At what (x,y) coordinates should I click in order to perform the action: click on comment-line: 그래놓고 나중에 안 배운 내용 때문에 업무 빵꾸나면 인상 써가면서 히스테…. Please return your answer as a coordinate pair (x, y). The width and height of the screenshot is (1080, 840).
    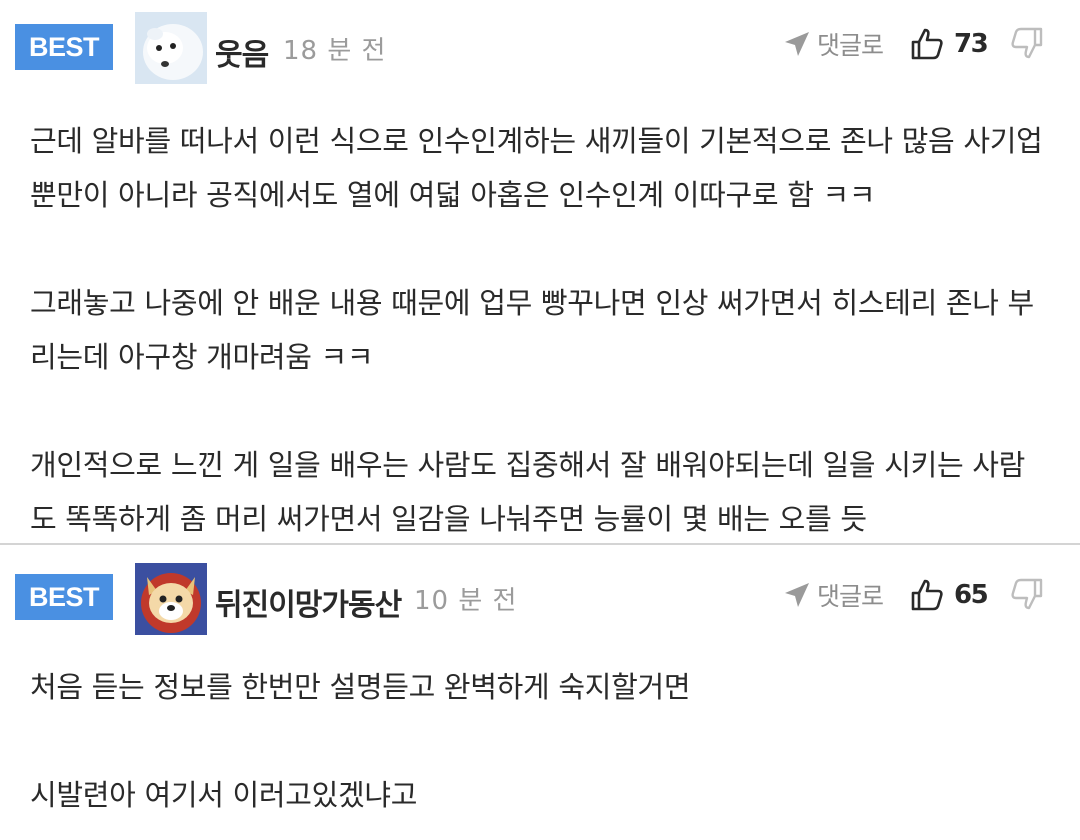
    Looking at the image, I should click on (532, 303).